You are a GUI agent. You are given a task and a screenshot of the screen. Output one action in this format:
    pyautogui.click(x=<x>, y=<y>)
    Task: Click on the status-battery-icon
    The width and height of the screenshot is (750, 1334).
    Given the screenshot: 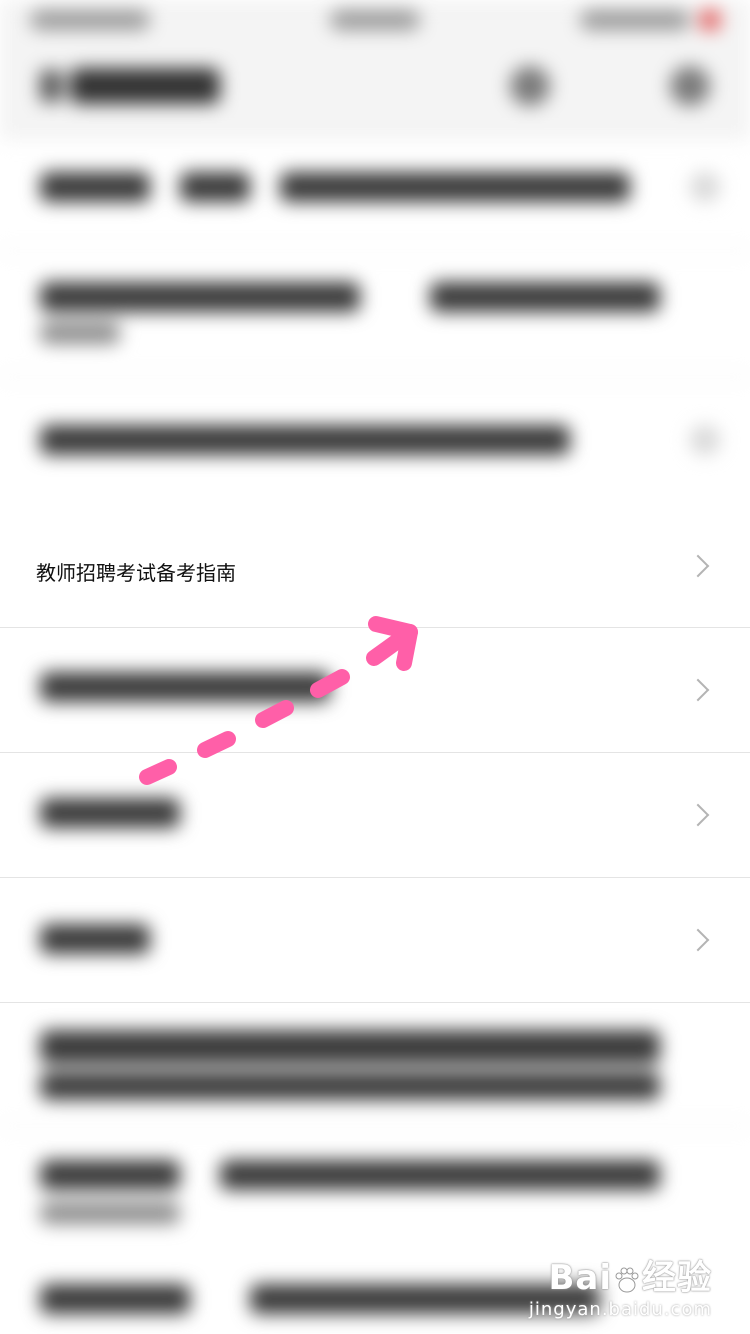 What is the action you would take?
    pyautogui.click(x=710, y=20)
    